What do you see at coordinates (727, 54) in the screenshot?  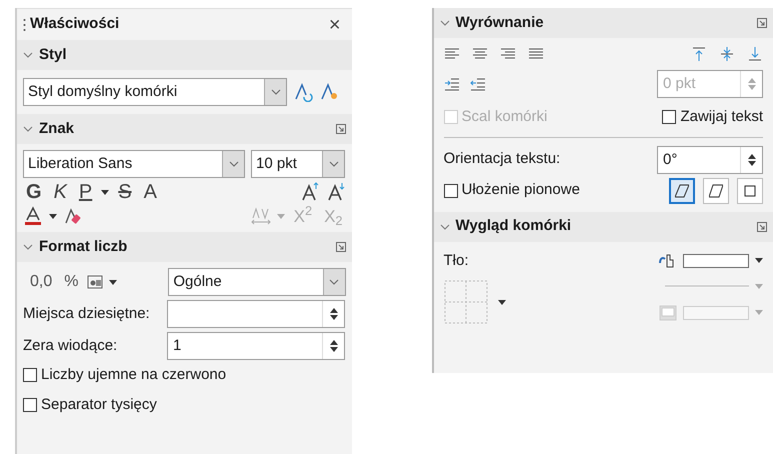 I see `align-middle-icon` at bounding box center [727, 54].